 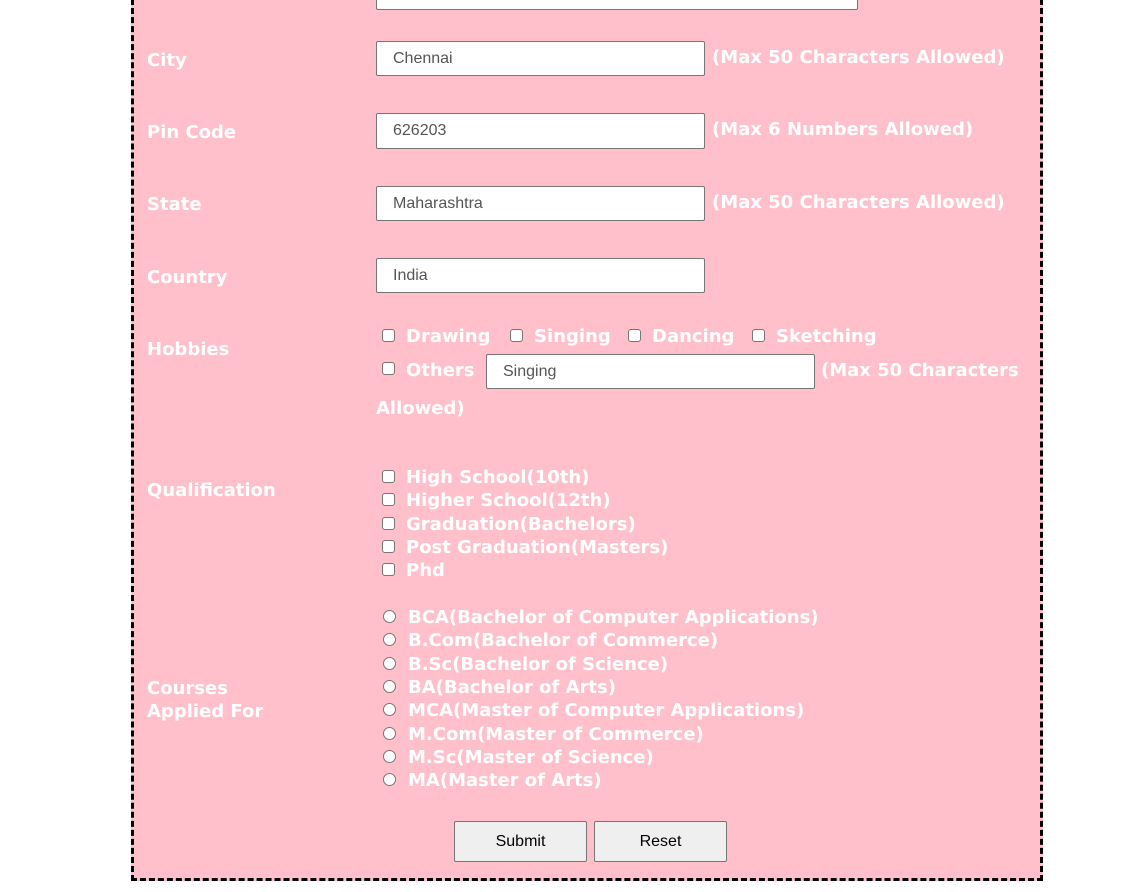 I want to click on pin-code-hint: (Max 6 Numbers Allowed), so click(x=843, y=129).